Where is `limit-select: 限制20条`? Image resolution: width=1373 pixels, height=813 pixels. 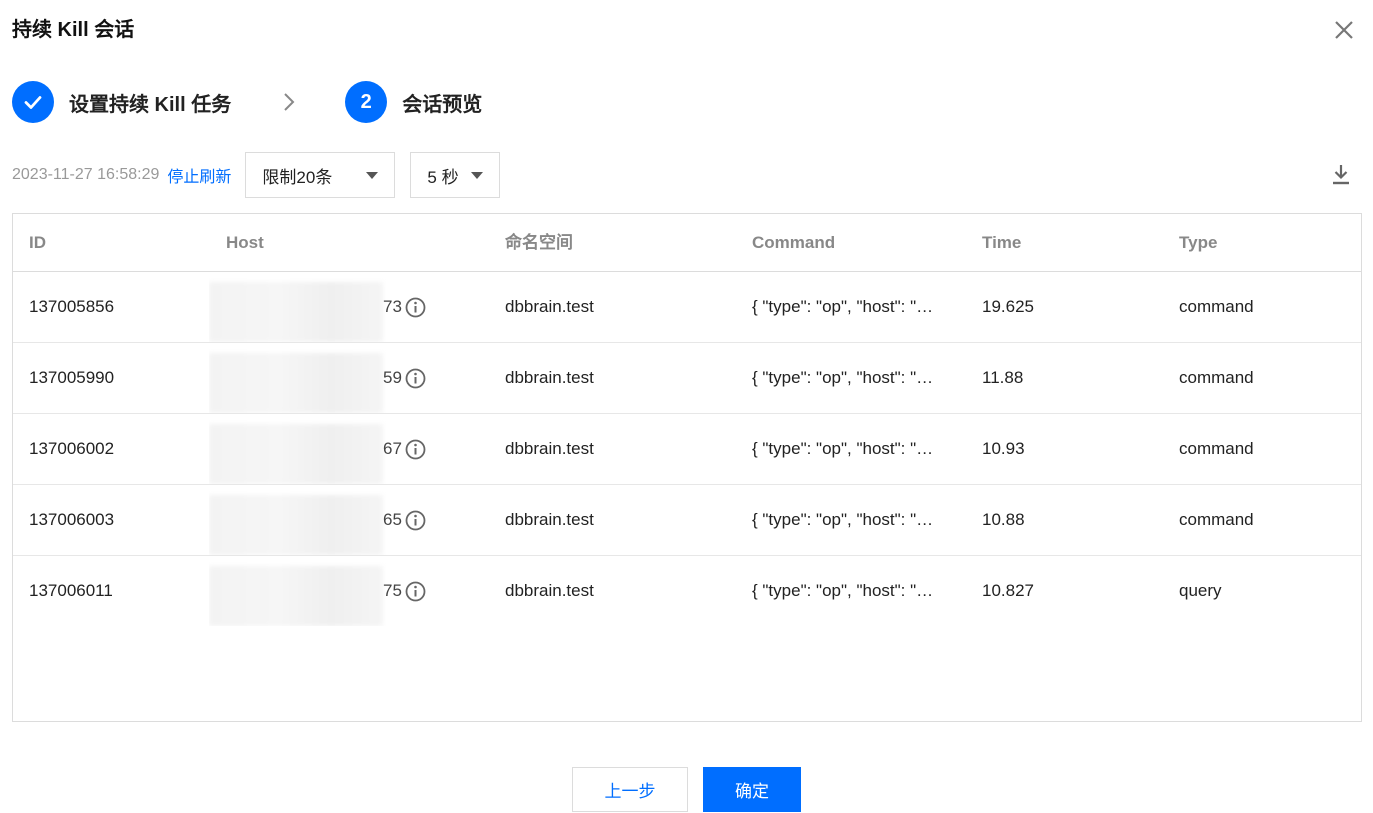 limit-select: 限制20条 is located at coordinates (320, 175).